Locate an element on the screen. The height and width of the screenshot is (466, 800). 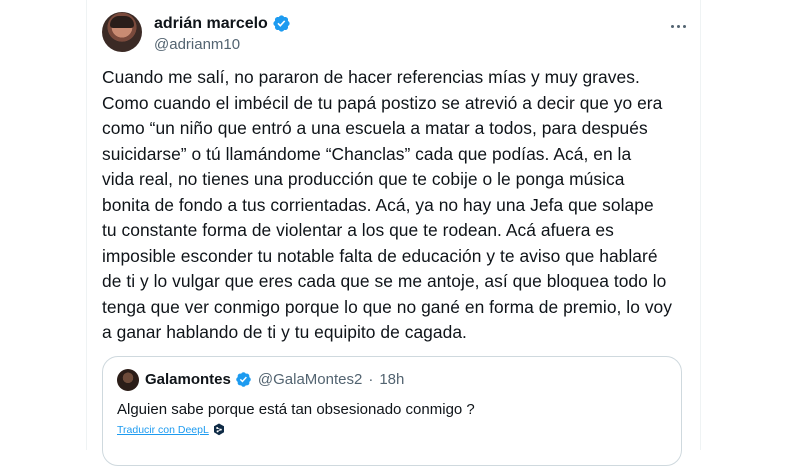
deepl-icon is located at coordinates (218, 429).